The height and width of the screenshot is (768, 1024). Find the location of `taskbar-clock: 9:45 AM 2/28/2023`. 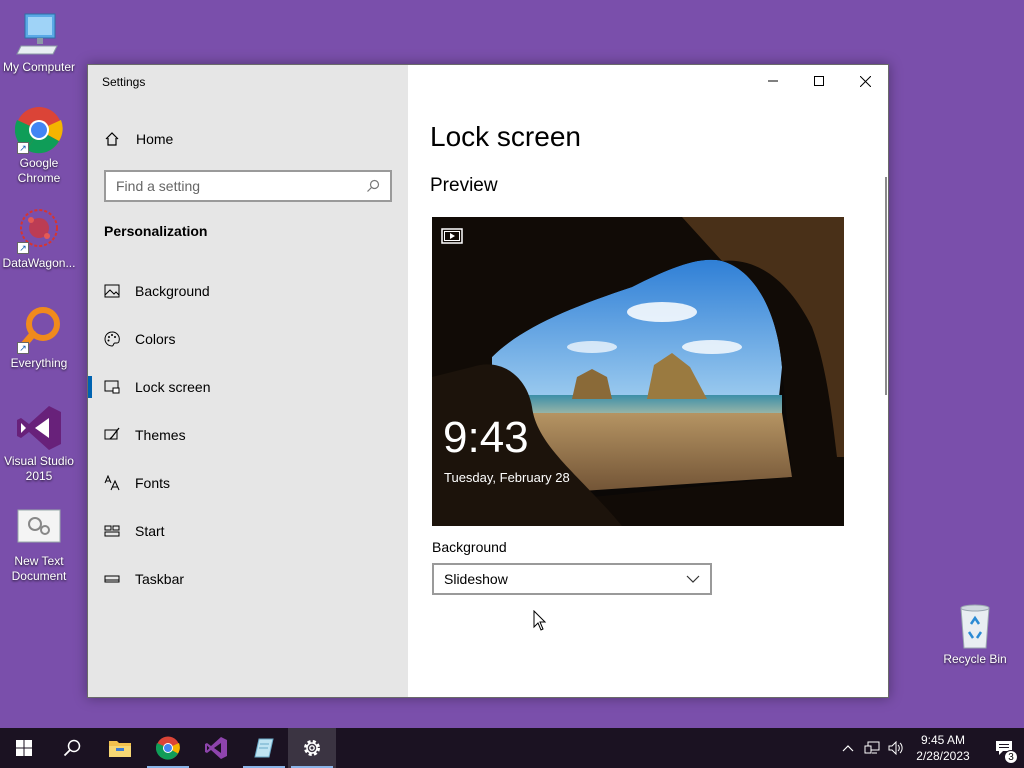

taskbar-clock: 9:45 AM 2/28/2023 is located at coordinates (943, 748).